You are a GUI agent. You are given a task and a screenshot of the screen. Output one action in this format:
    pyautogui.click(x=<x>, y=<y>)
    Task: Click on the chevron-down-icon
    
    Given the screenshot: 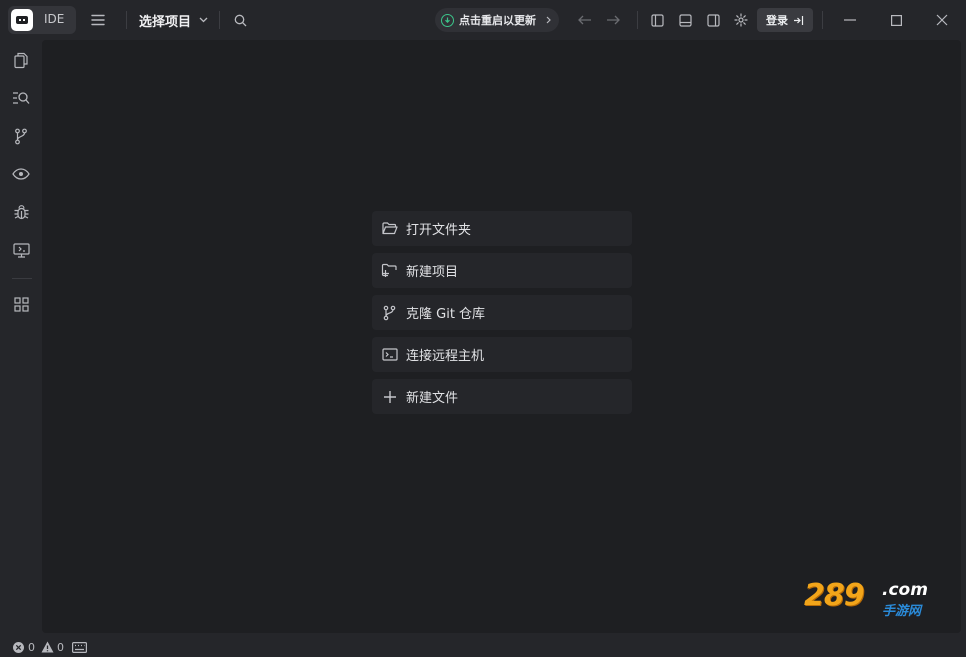 What is the action you would take?
    pyautogui.click(x=203, y=20)
    